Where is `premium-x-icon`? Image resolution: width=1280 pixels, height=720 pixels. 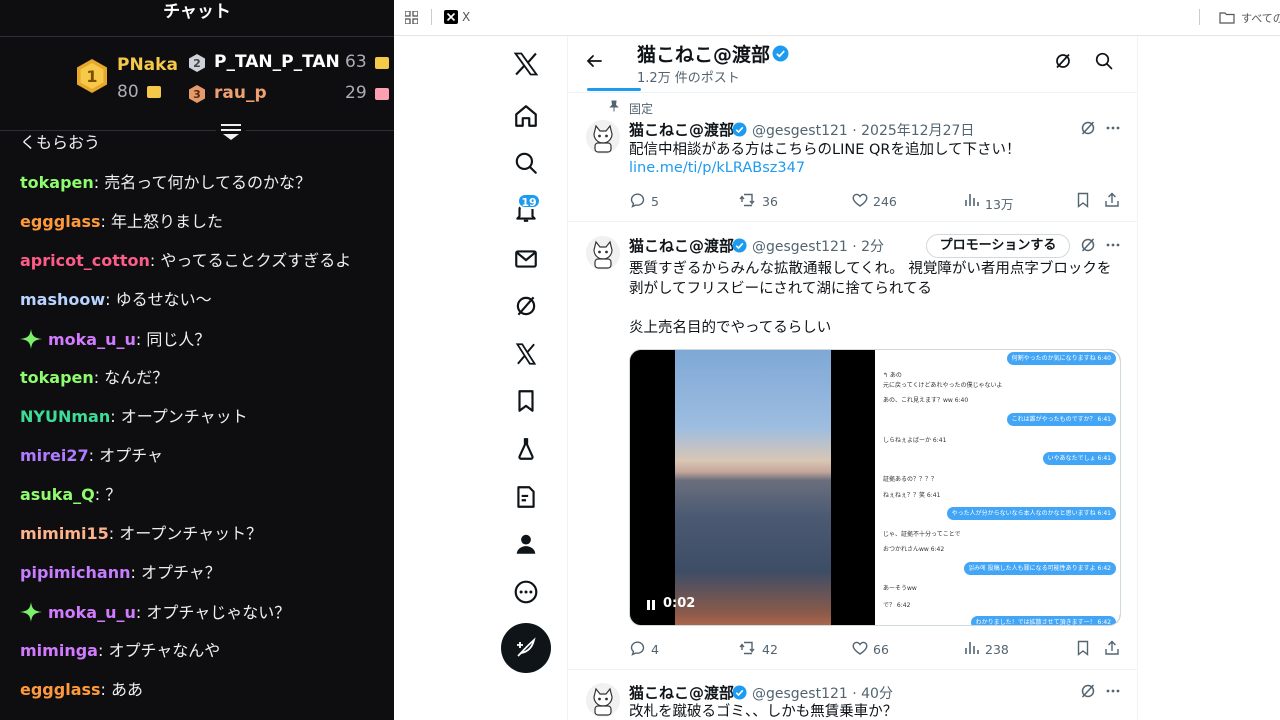 premium-x-icon is located at coordinates (526, 354).